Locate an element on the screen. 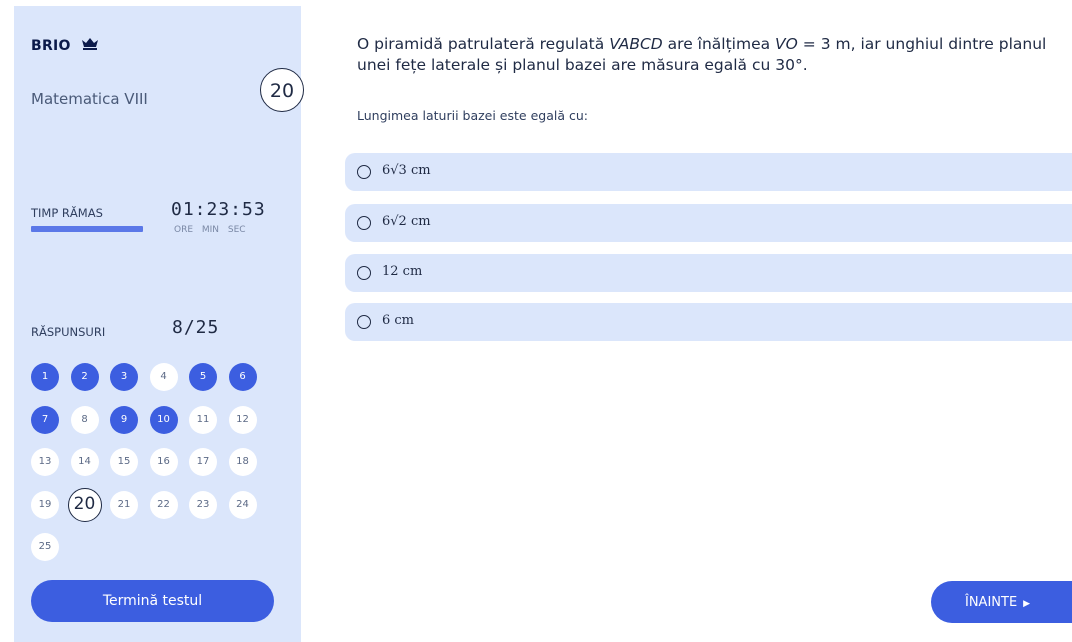  question-number-6: 6 is located at coordinates (242, 377).